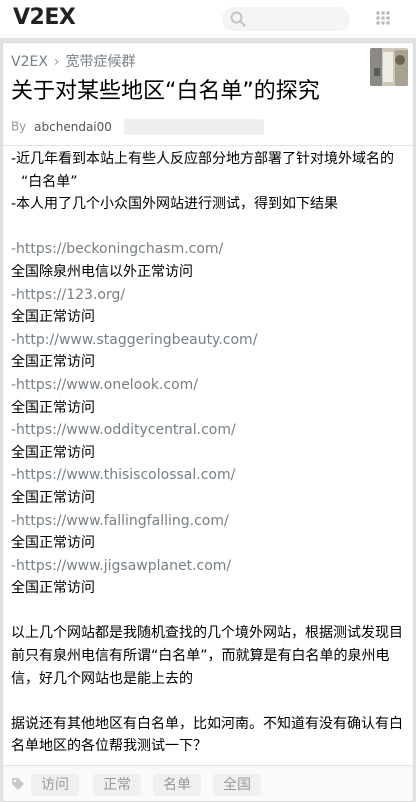 Image resolution: width=416 pixels, height=802 pixels. I want to click on topic-title: 关于对某些地区“白名单”的探究, so click(165, 91).